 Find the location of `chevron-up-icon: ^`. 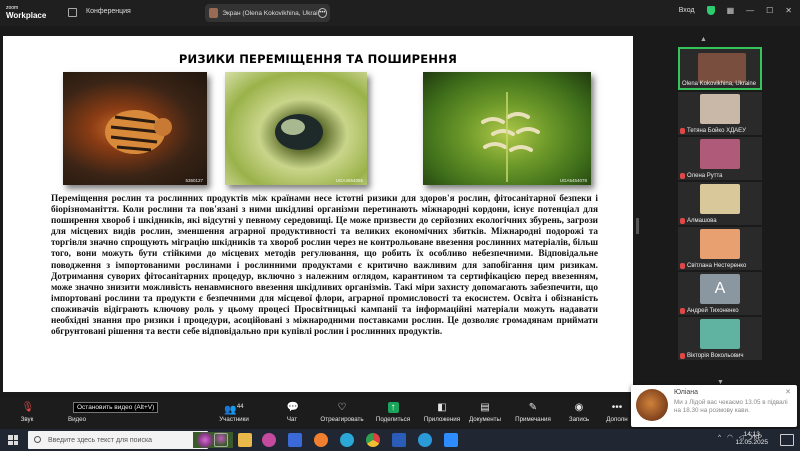

chevron-up-icon: ^ is located at coordinates (719, 437).